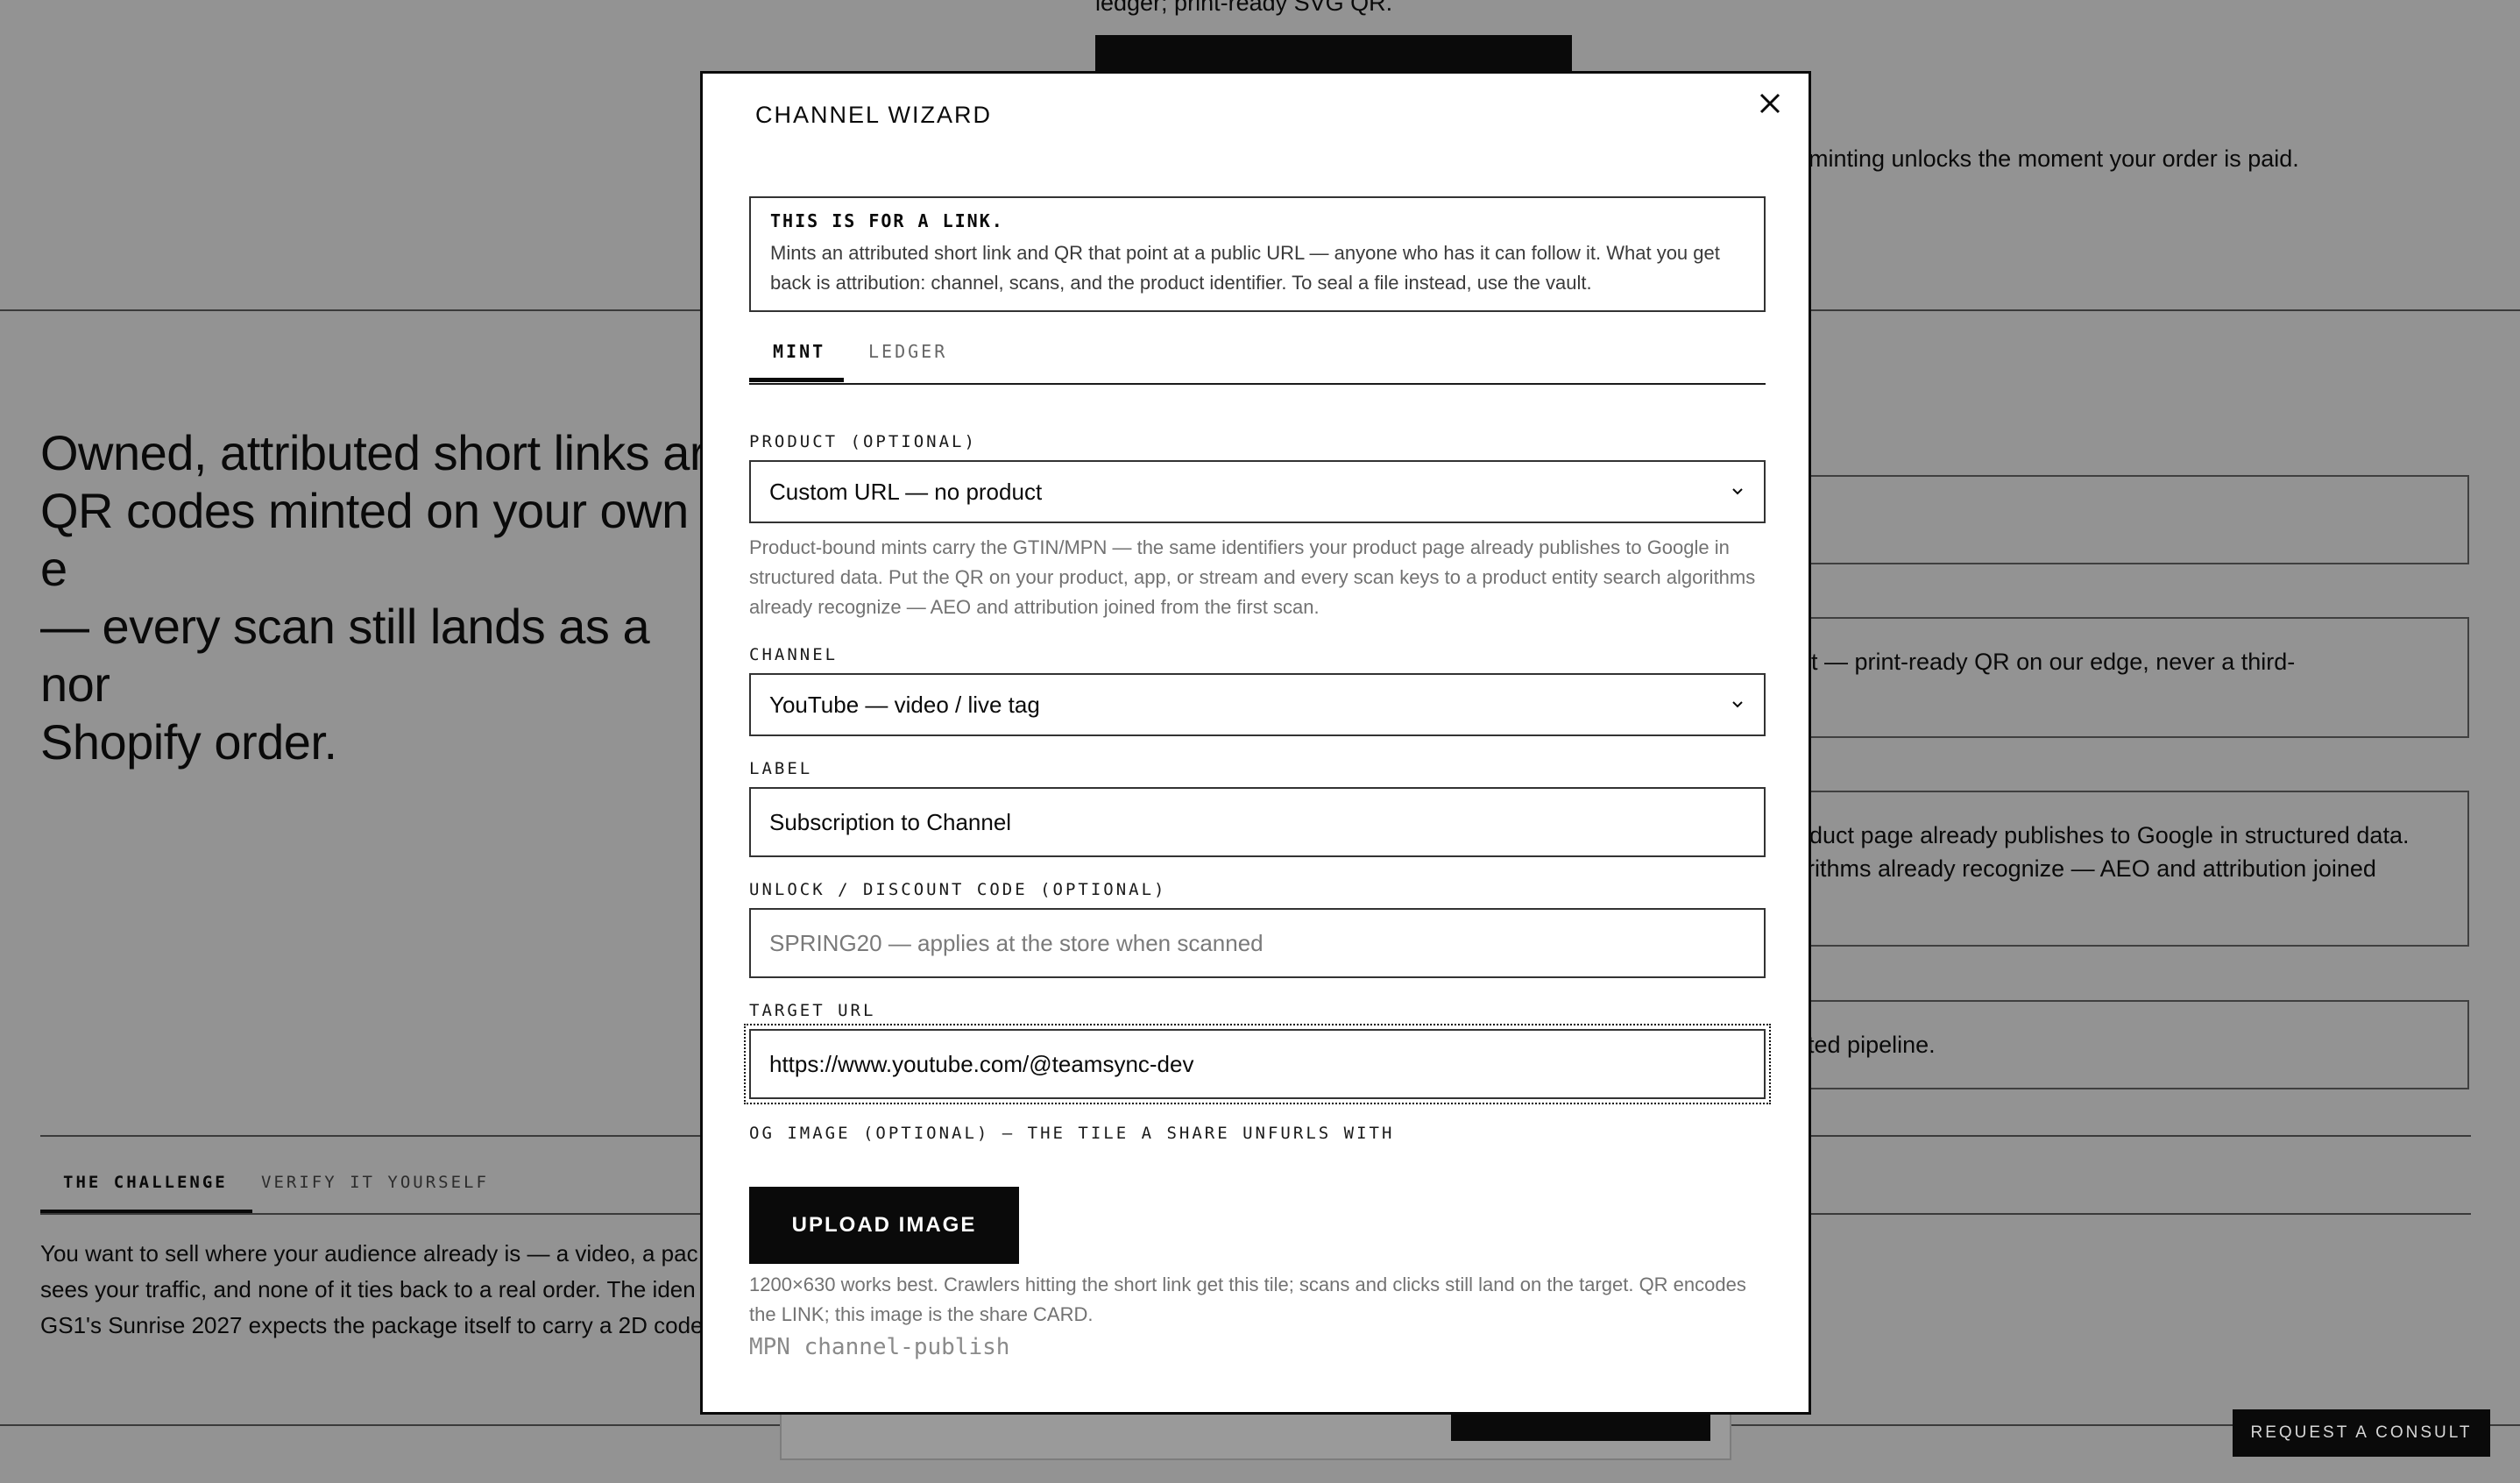  I want to click on label-field-label: LABEL, so click(781, 768).